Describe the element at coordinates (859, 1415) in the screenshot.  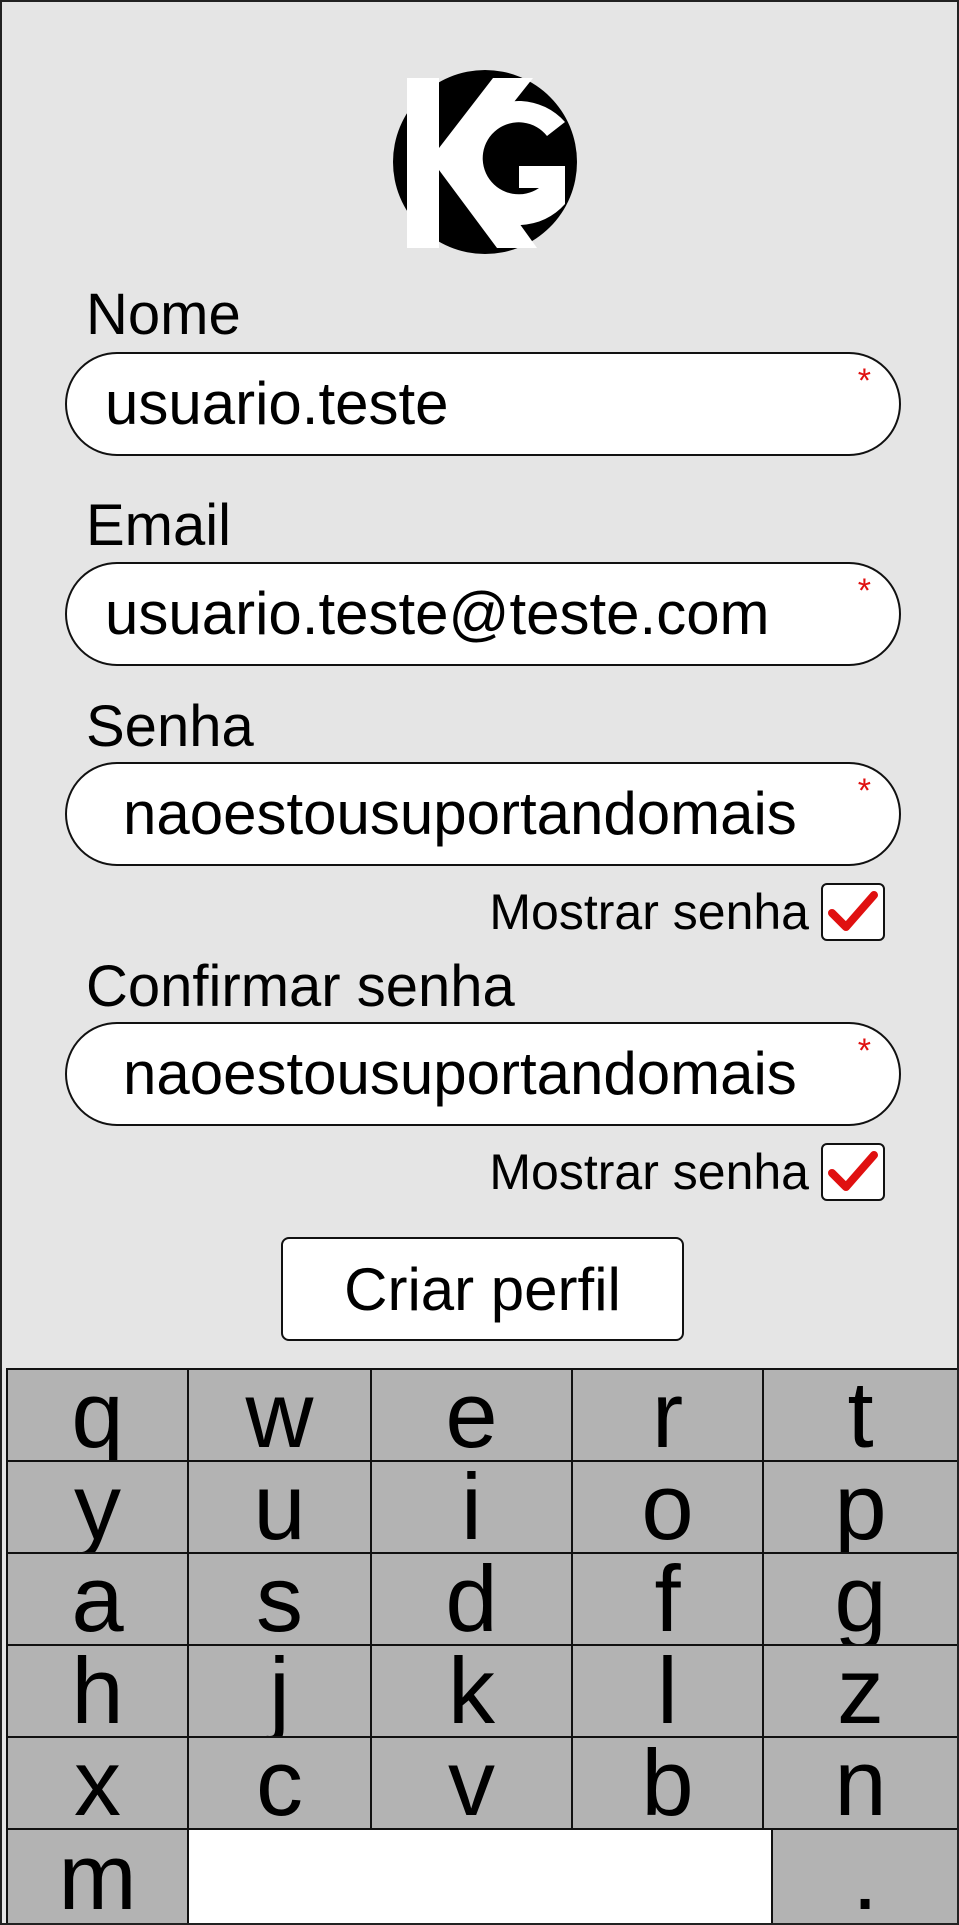
I see `key-t: t` at that location.